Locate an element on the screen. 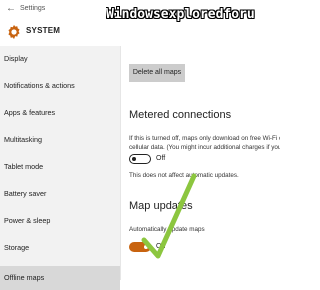 This screenshot has height=290, width=320. metered-toggle-label: Off is located at coordinates (161, 158).